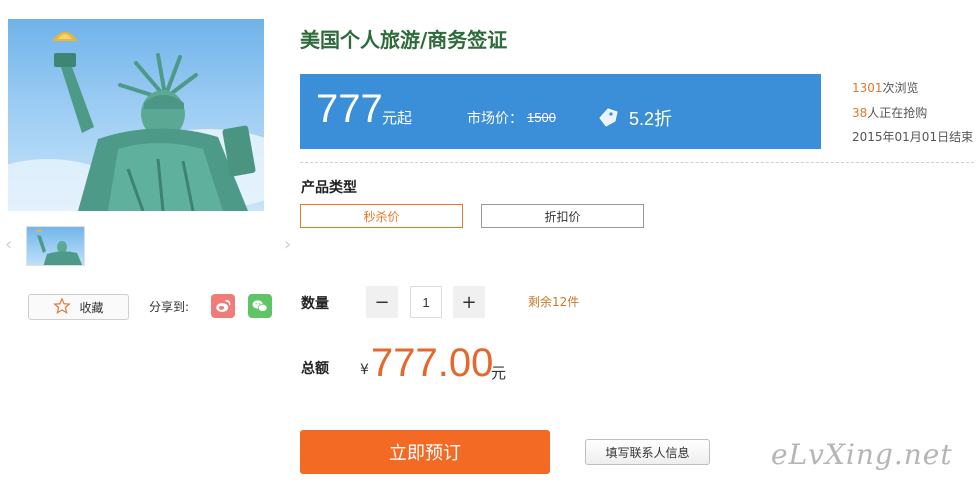  I want to click on product-title: 美国个人旅游/商务签证, so click(404, 40).